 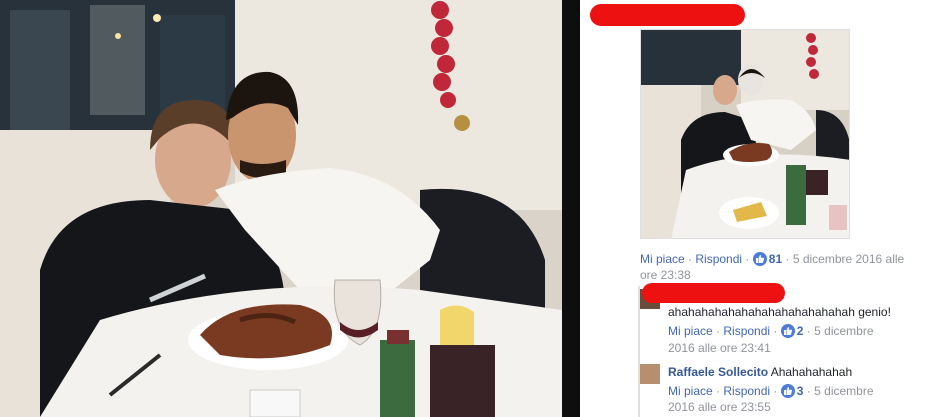 I want to click on thumbnail-illustration, so click(x=745, y=134).